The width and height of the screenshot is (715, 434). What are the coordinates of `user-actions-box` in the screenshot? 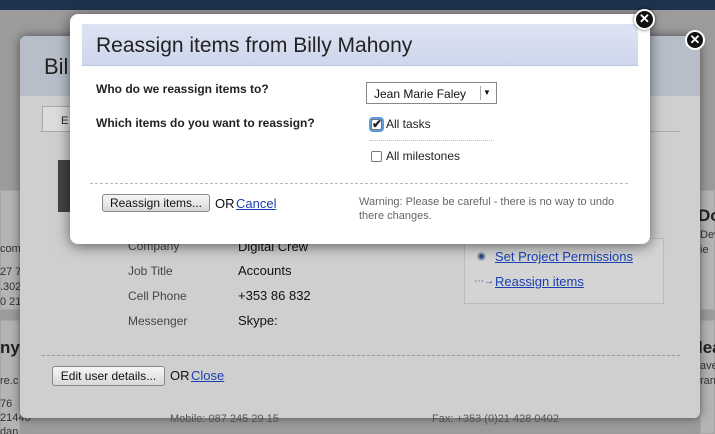 It's located at (564, 271).